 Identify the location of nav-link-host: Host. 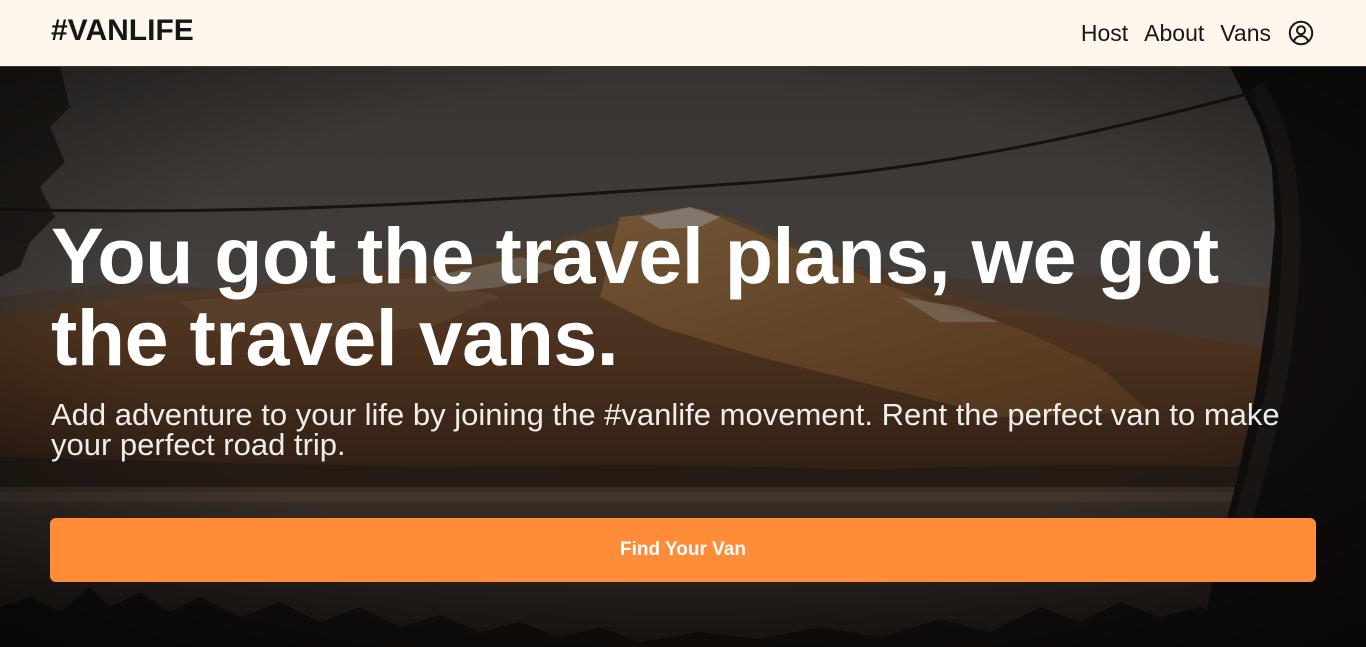
(1104, 33).